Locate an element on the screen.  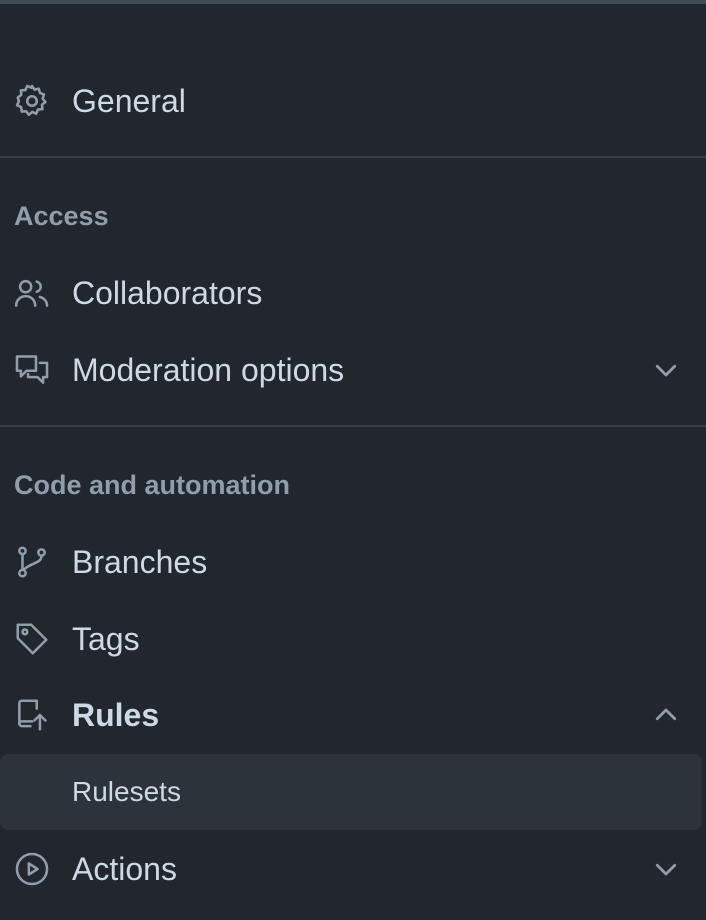
nav-subitem-rulesets: Rulesets is located at coordinates (351, 792).